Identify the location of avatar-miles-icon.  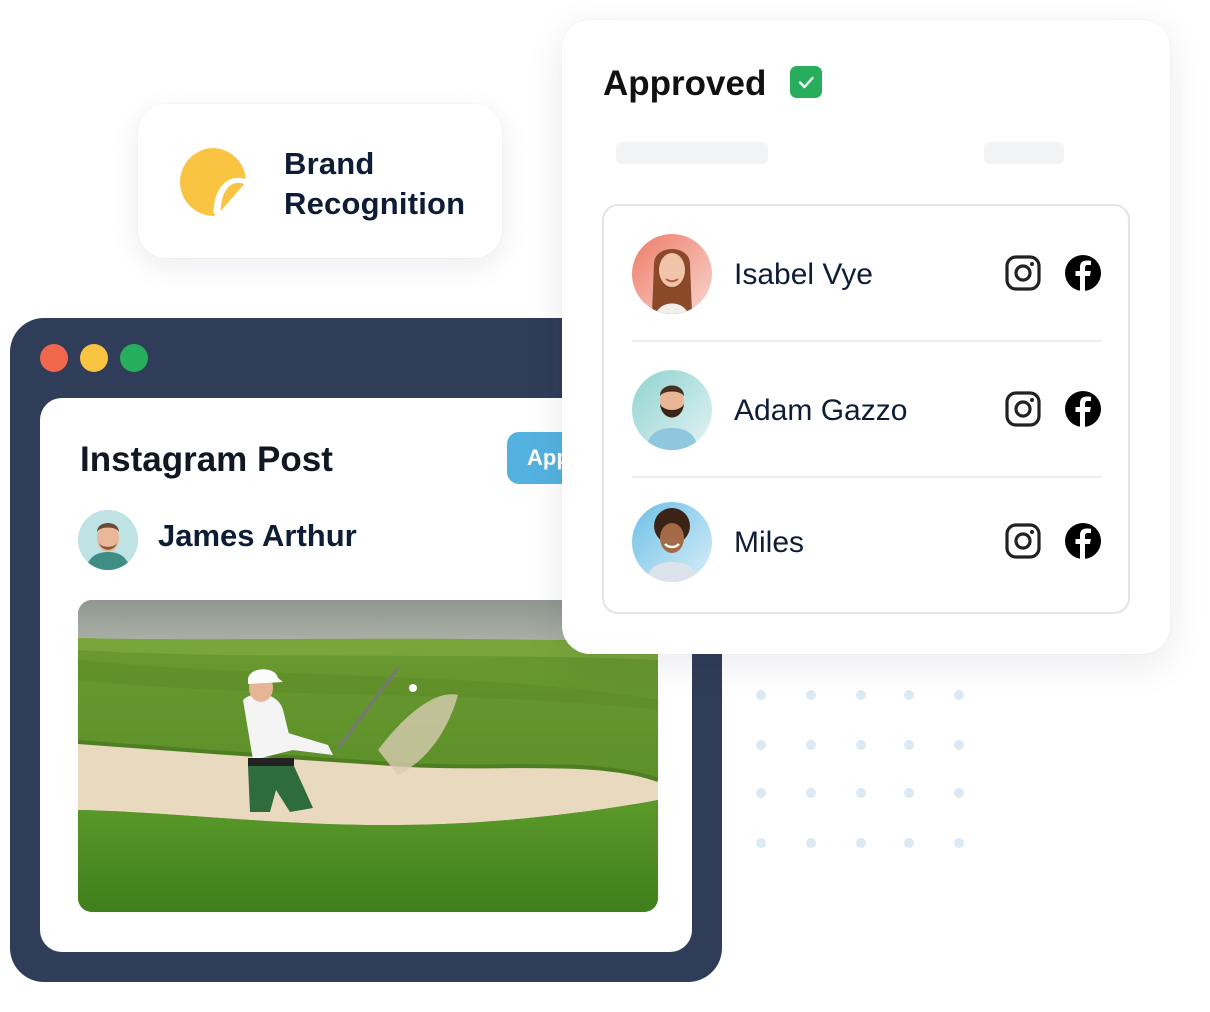
(672, 542).